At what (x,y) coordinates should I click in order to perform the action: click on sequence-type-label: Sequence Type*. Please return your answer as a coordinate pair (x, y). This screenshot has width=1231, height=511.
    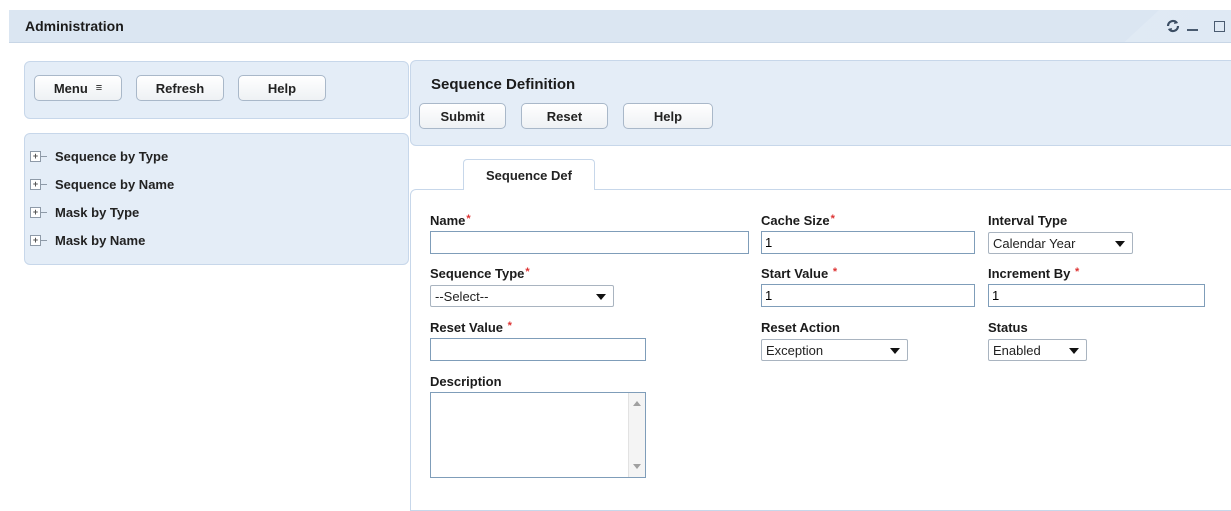
    Looking at the image, I should click on (480, 273).